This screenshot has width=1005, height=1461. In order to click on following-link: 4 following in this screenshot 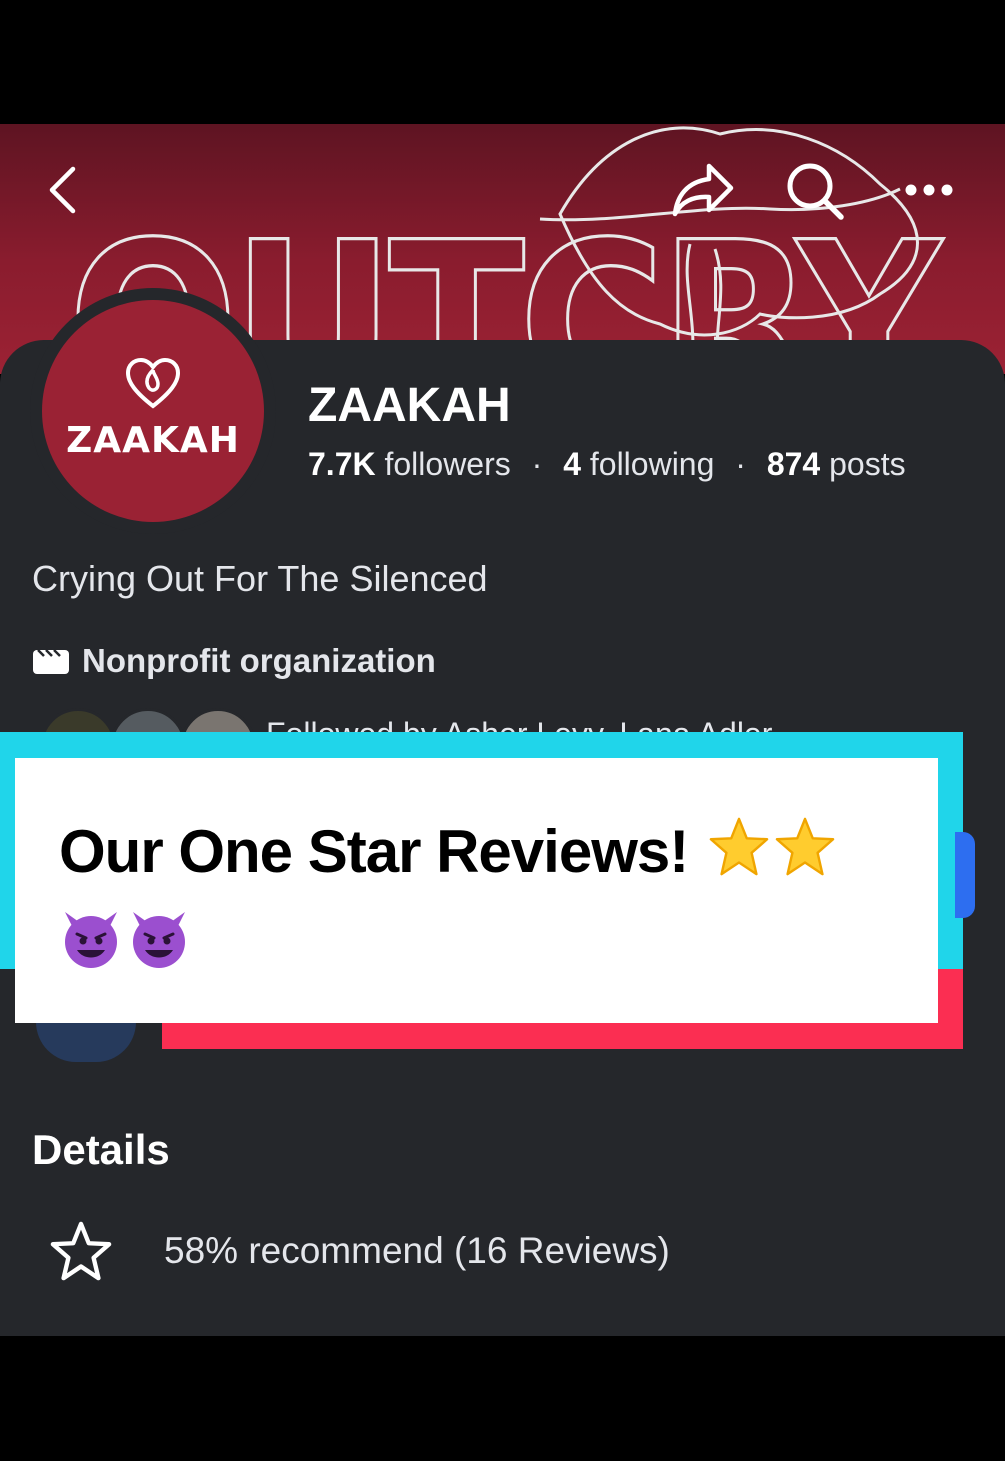, I will do `click(638, 464)`.